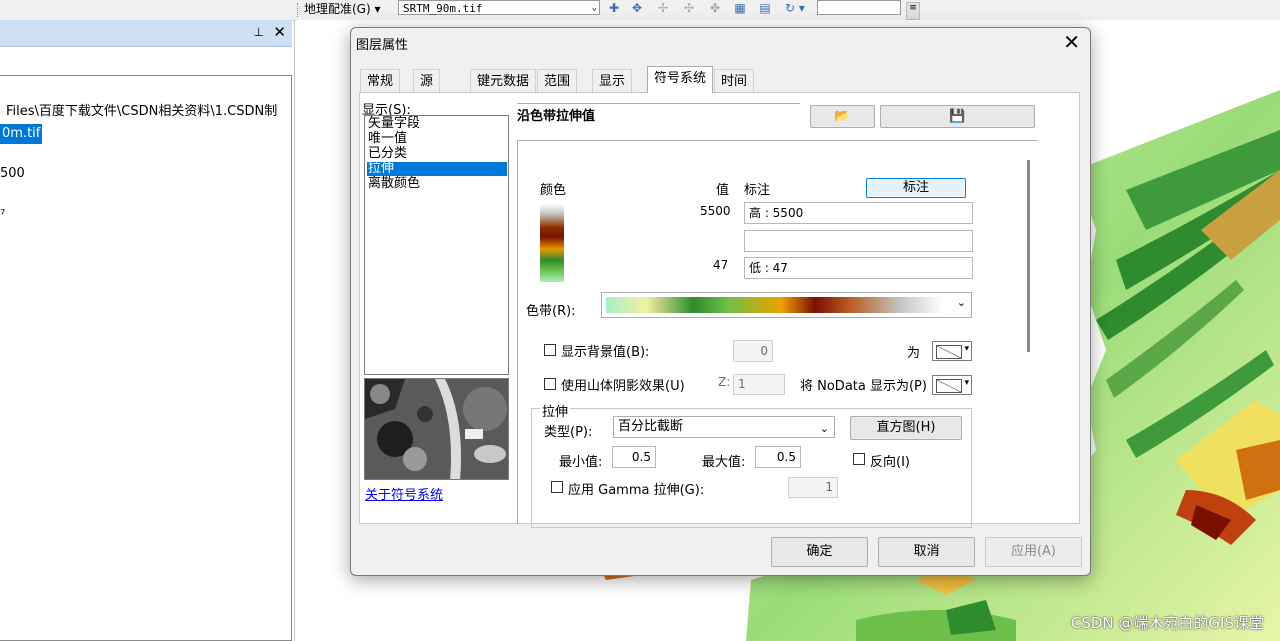 This screenshot has width=1280, height=641. What do you see at coordinates (146, 33) in the screenshot?
I see `toc-panel-header: ⊥ ✕` at bounding box center [146, 33].